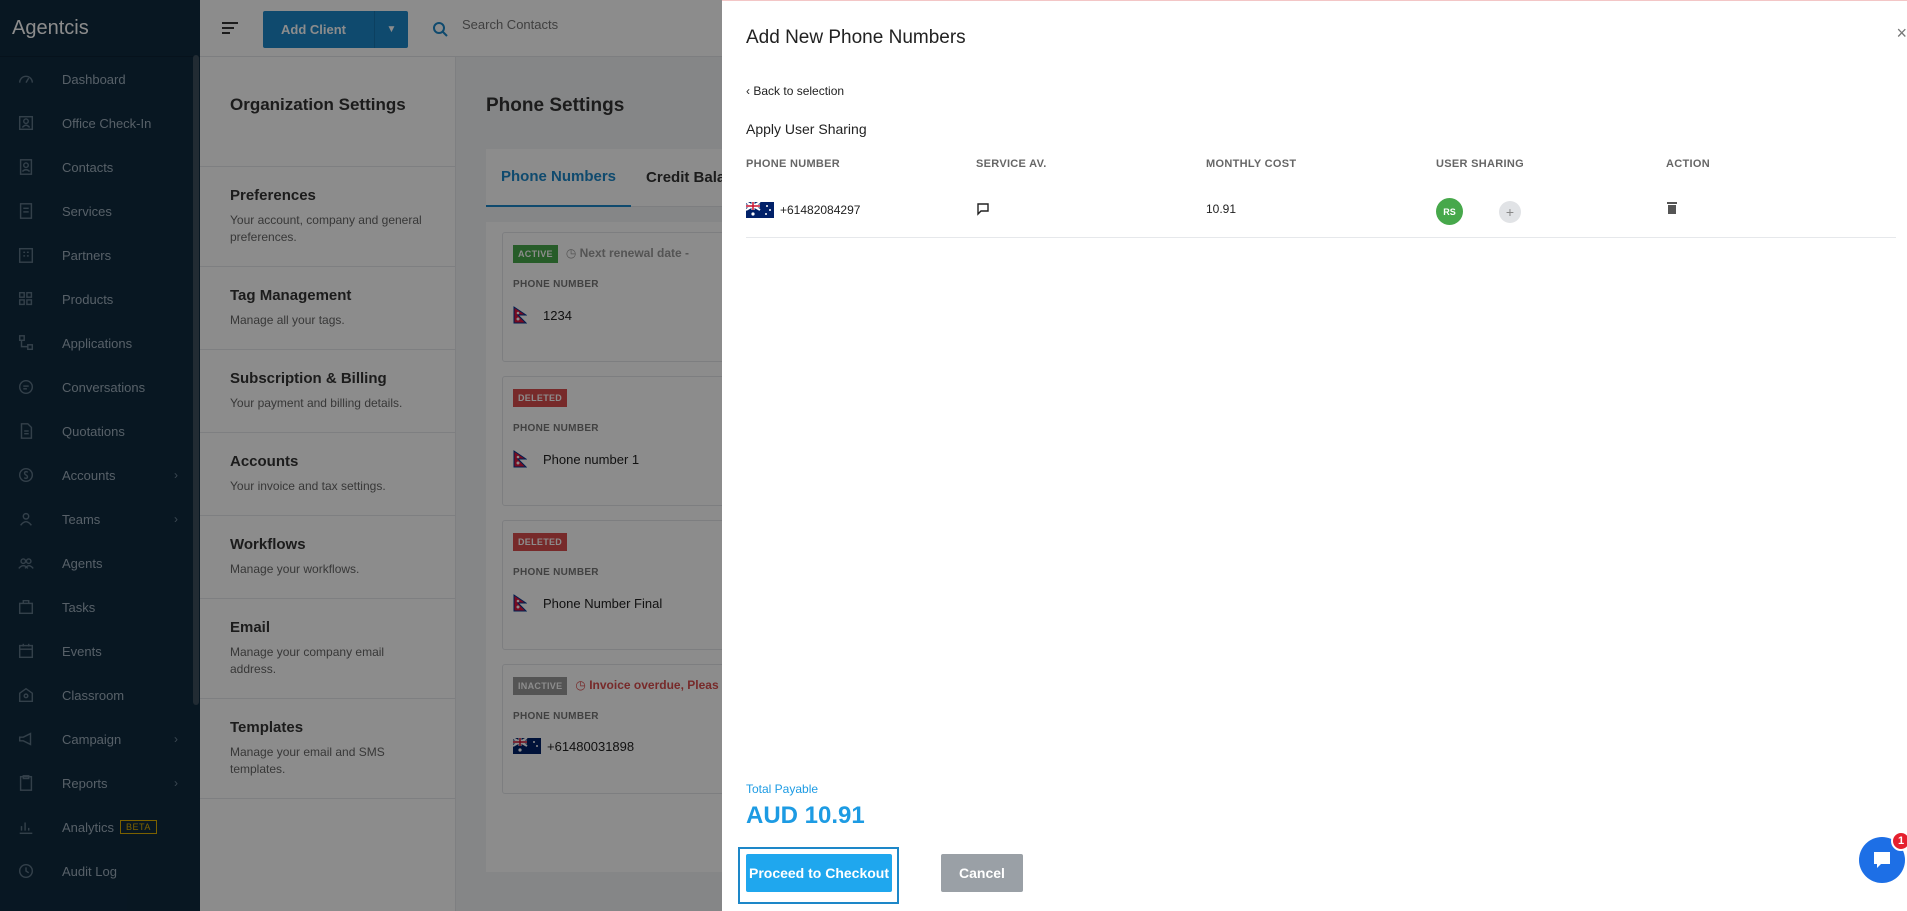 The height and width of the screenshot is (911, 1907). I want to click on total-payable-label: Total Payable, so click(782, 789).